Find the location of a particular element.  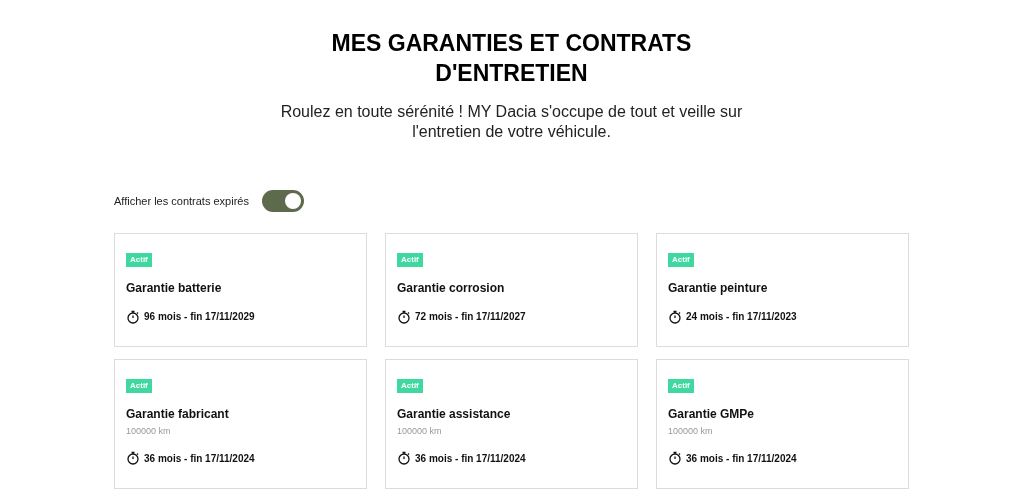

warranty-card: Actif Garantie assistance 100000 km 36 mois - fin 17/11/2024 is located at coordinates (511, 424).